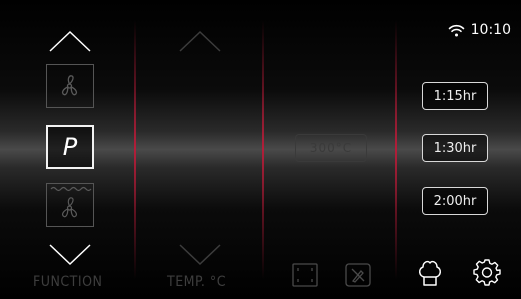 The height and width of the screenshot is (299, 521). Describe the element at coordinates (487, 272) in the screenshot. I see `gear-icon` at that location.